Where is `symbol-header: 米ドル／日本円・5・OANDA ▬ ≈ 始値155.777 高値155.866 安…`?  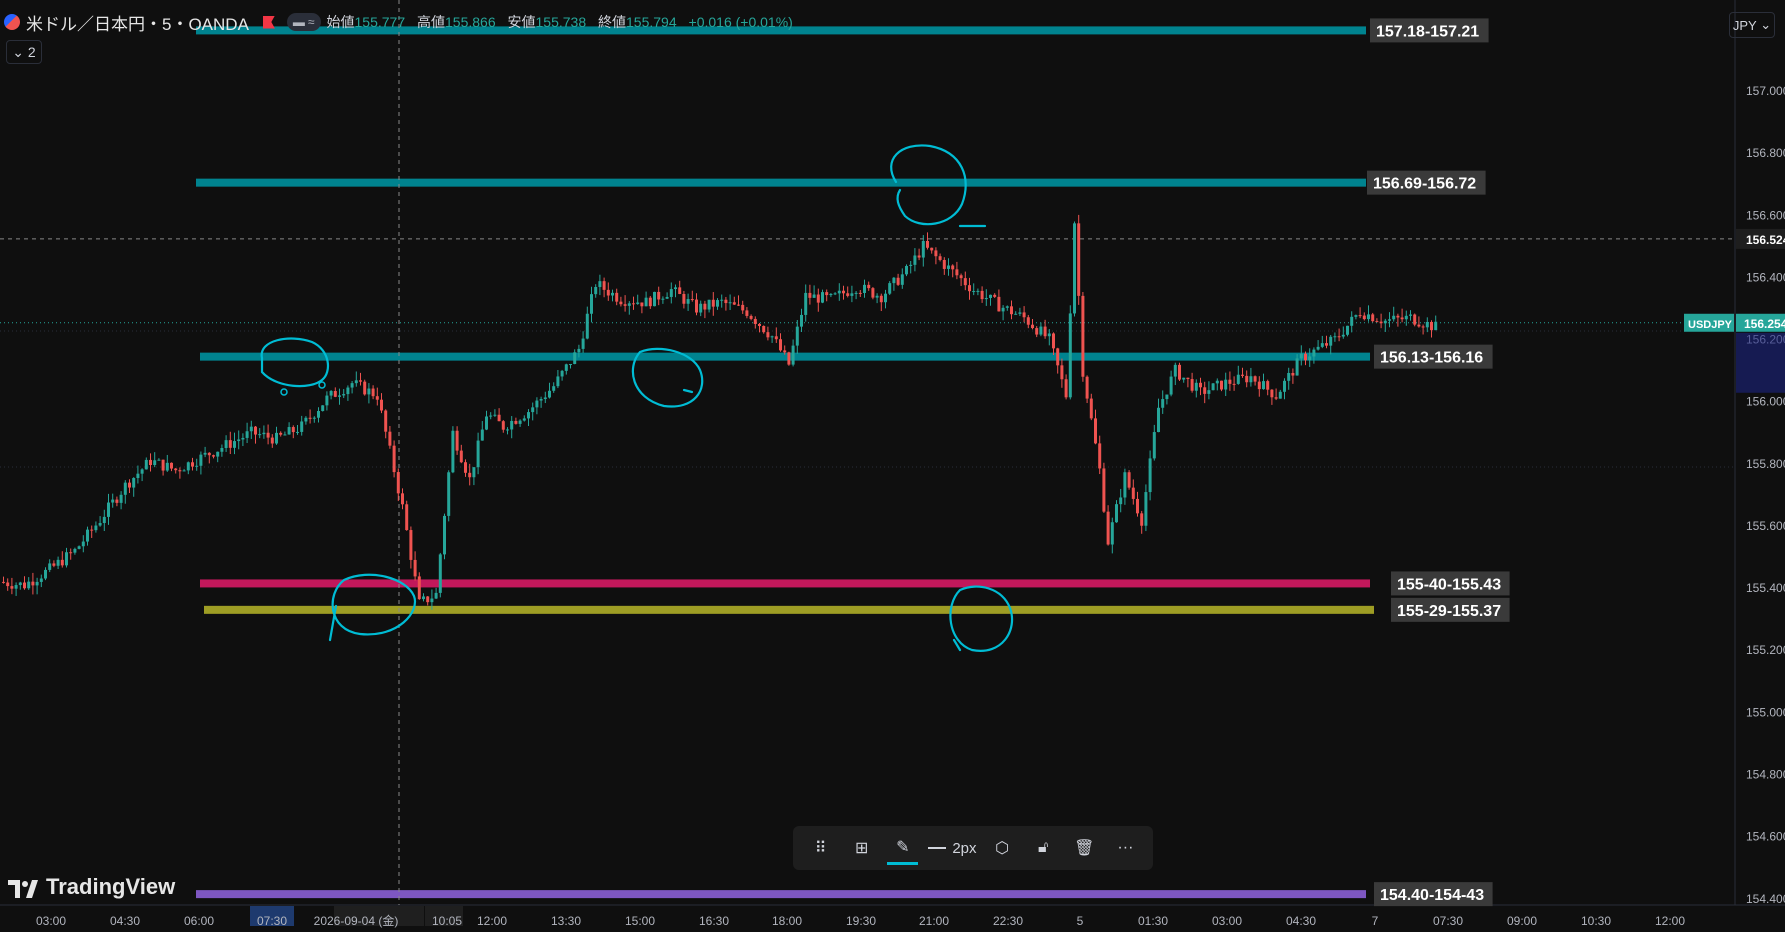
symbol-header: 米ドル／日本円・5・OANDA ▬ ≈ 始値155.777 高値155.866 安… is located at coordinates (402, 22).